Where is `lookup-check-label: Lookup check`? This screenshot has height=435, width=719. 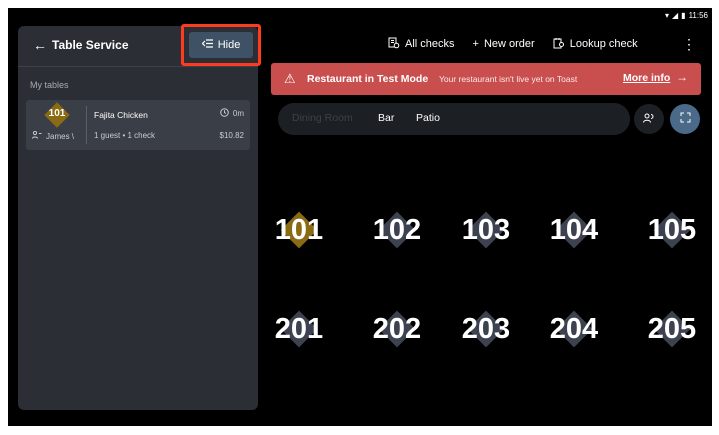 lookup-check-label: Lookup check is located at coordinates (603, 44).